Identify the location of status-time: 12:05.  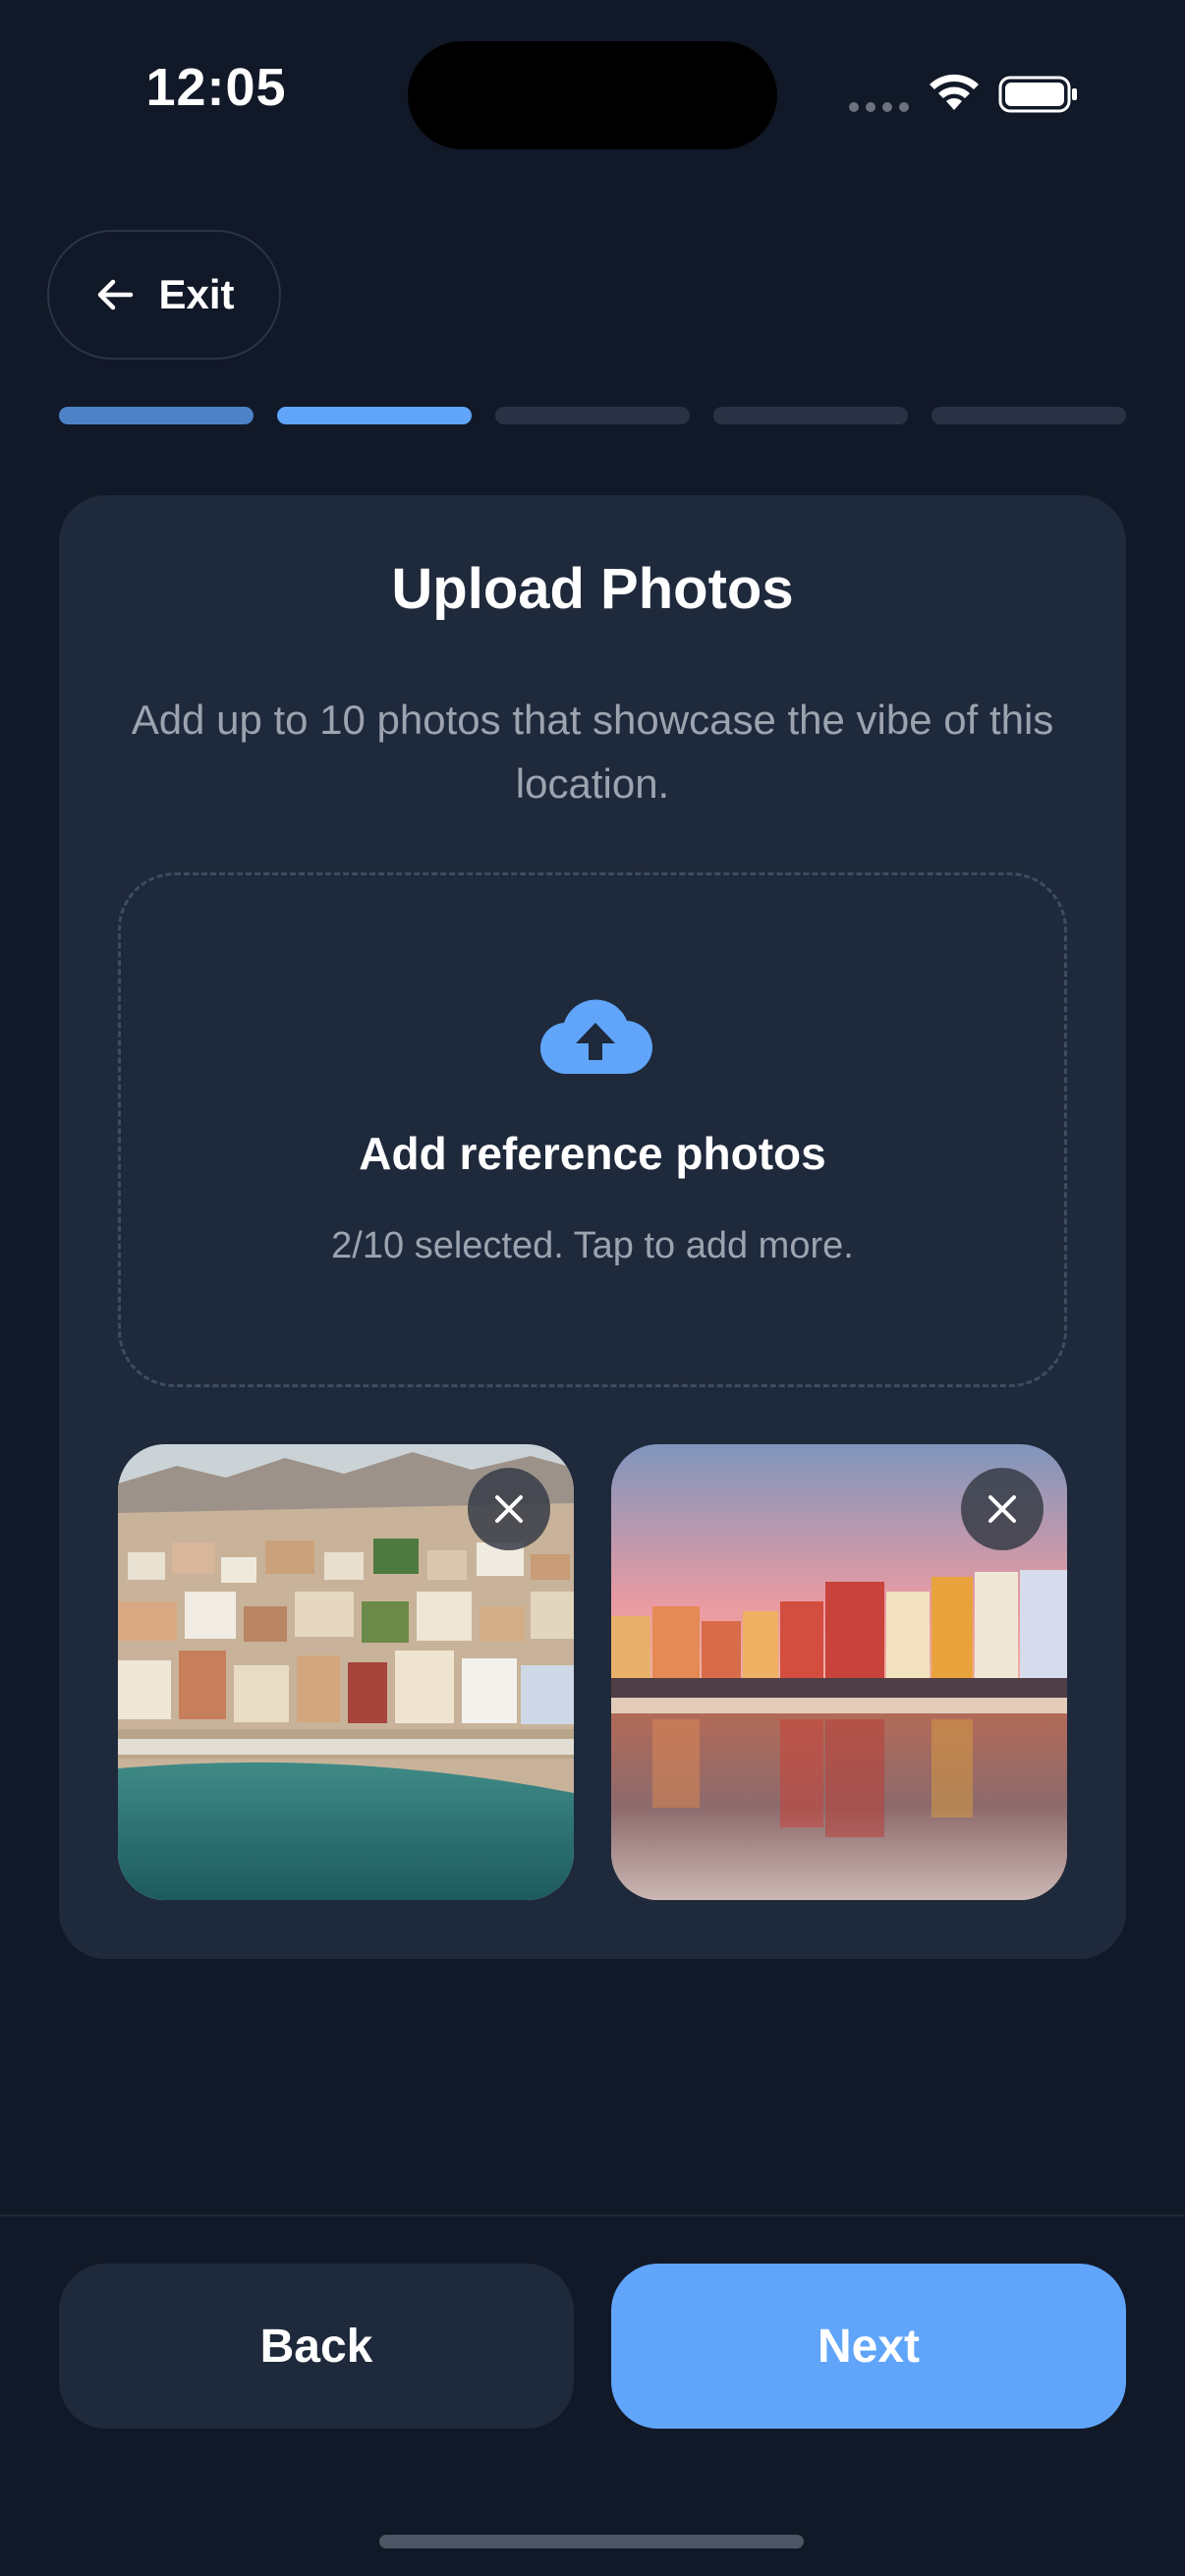
(216, 87).